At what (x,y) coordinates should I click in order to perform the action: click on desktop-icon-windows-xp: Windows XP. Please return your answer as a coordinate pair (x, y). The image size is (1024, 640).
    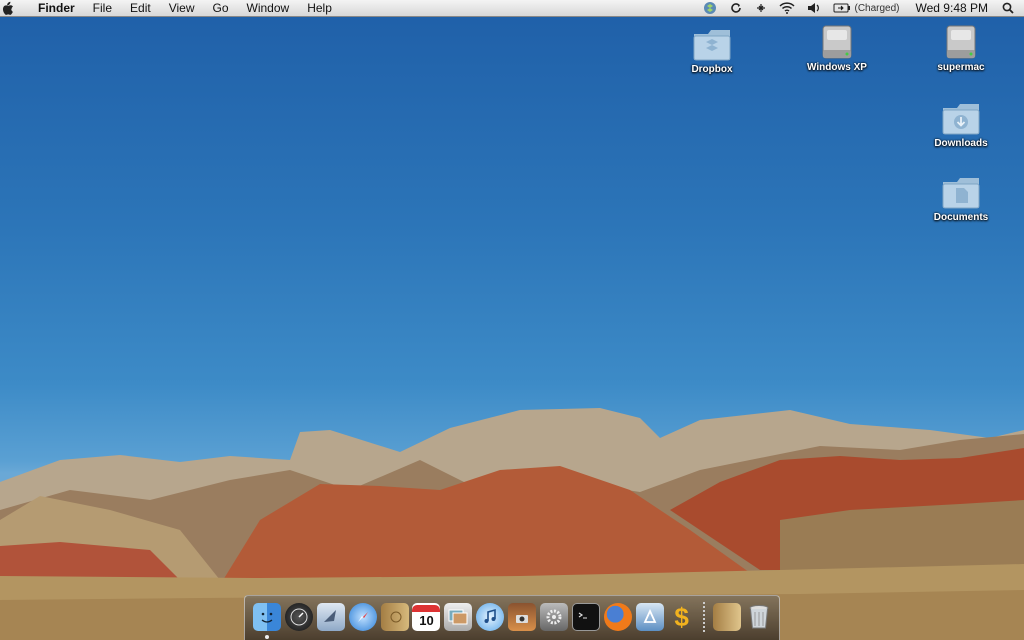
    Looking at the image, I should click on (837, 48).